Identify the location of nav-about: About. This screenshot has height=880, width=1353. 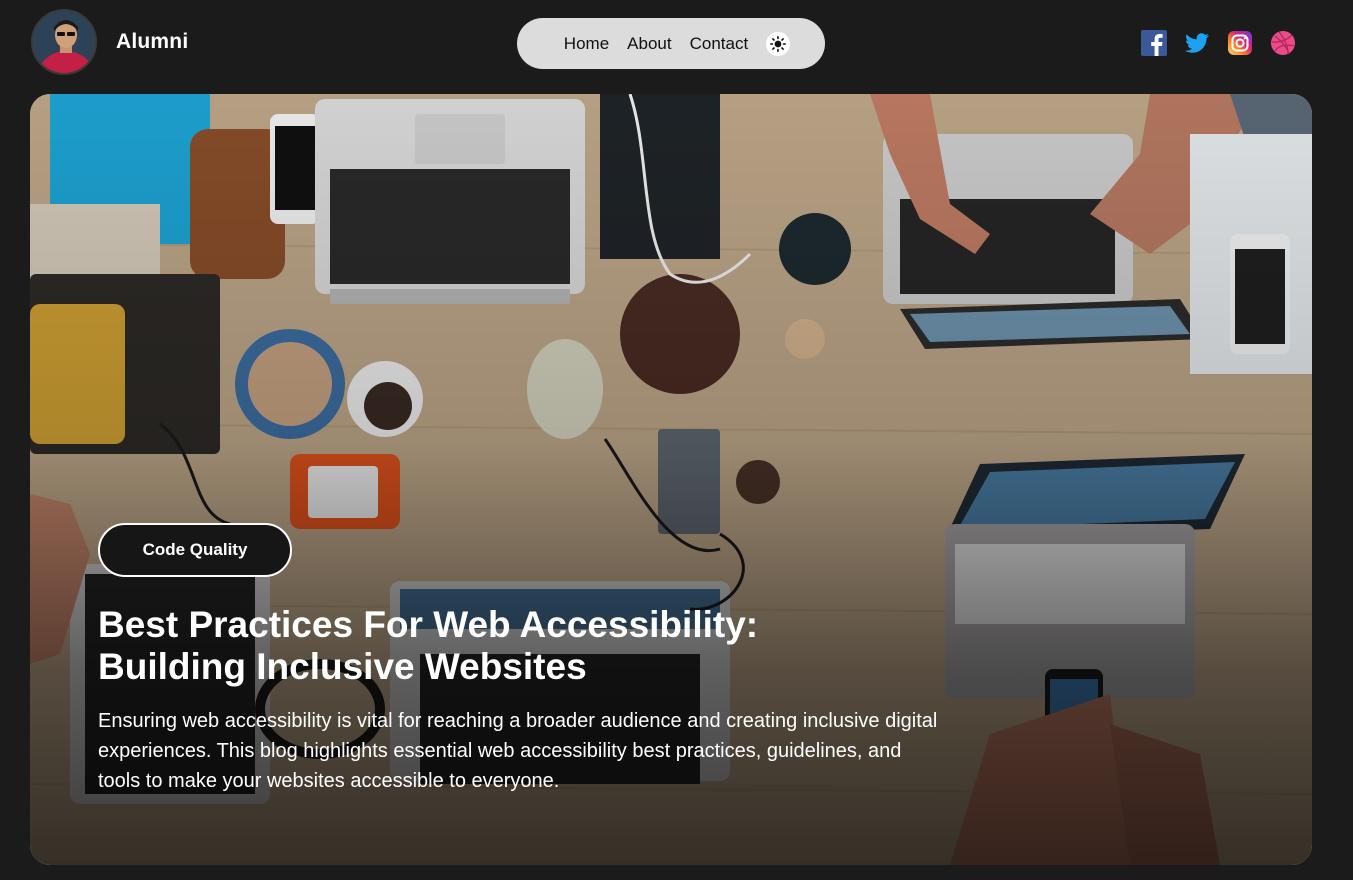
(649, 44).